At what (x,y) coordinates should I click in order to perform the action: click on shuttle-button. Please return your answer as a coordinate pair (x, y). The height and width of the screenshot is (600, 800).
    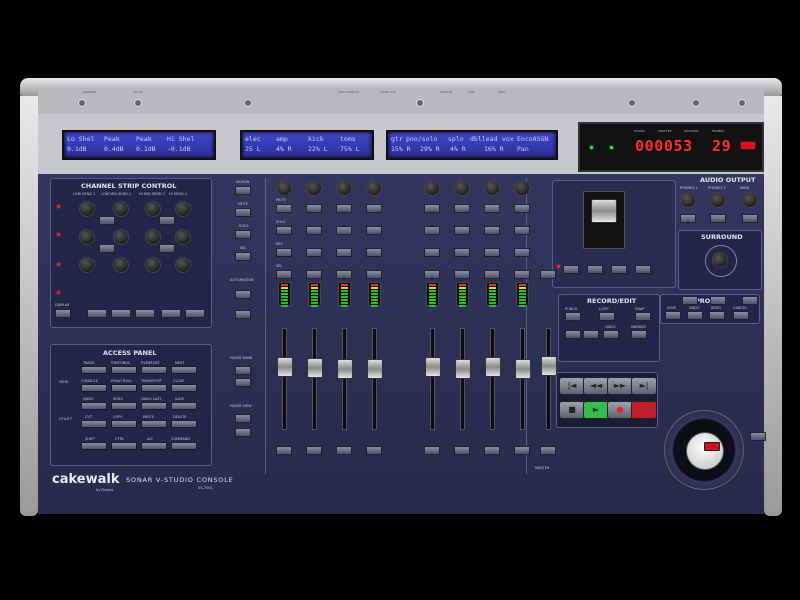
    Looking at the image, I should click on (712, 446).